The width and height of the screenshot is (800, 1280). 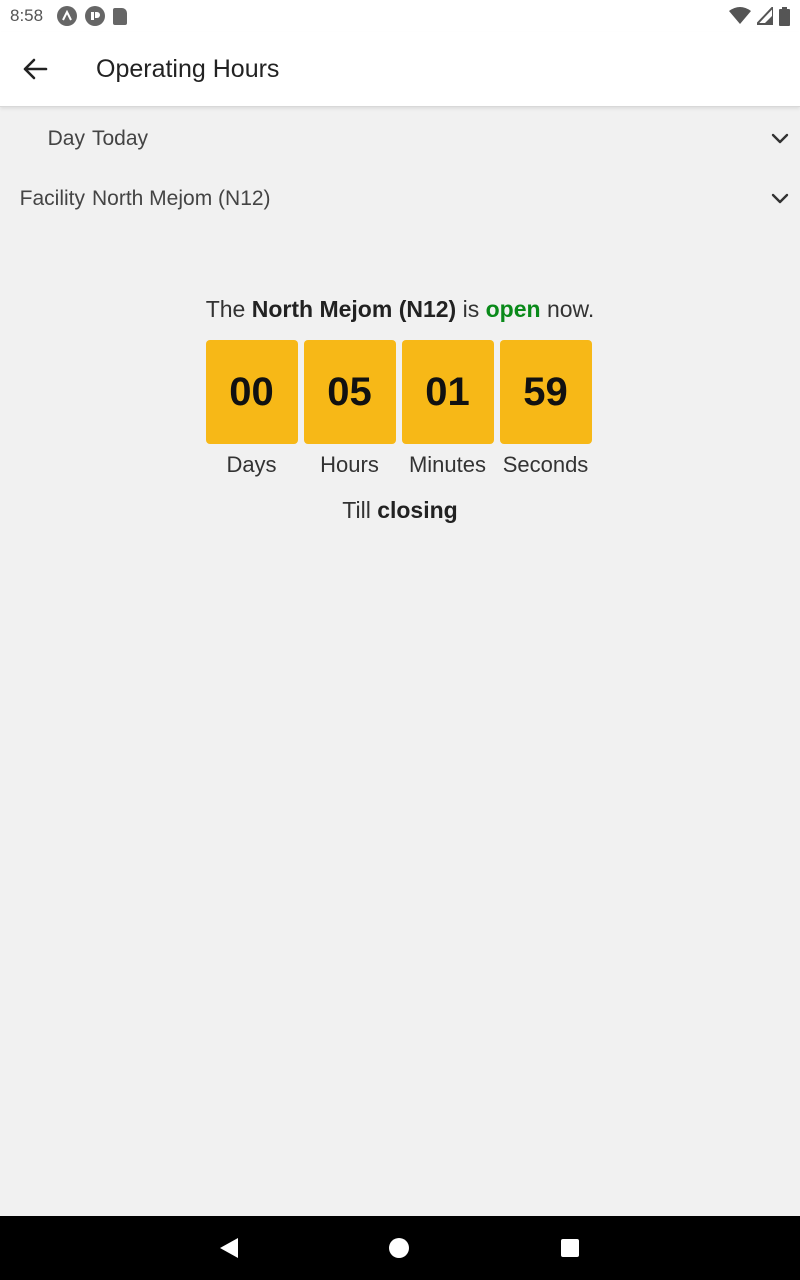 I want to click on status-prefix: The, so click(x=225, y=309).